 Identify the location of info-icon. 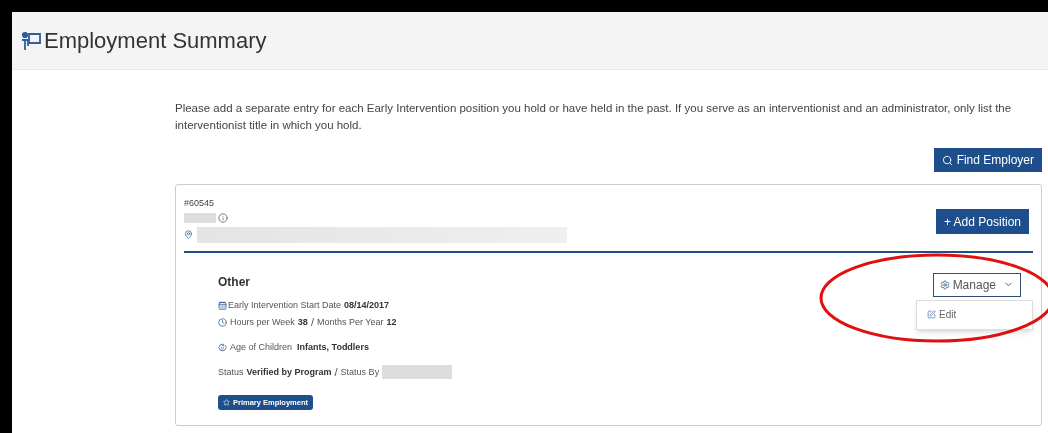
(223, 217).